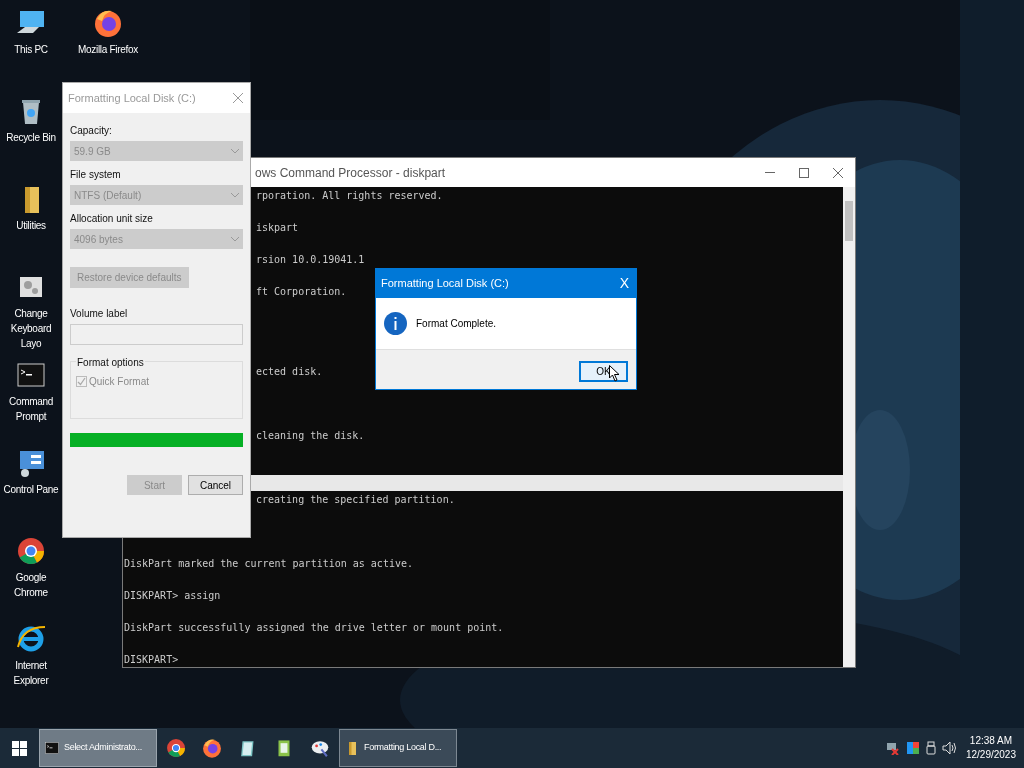 This screenshot has height=768, width=1024. I want to click on console-line: DiskPart successfully assigned the drive letter or mount point., so click(314, 628).